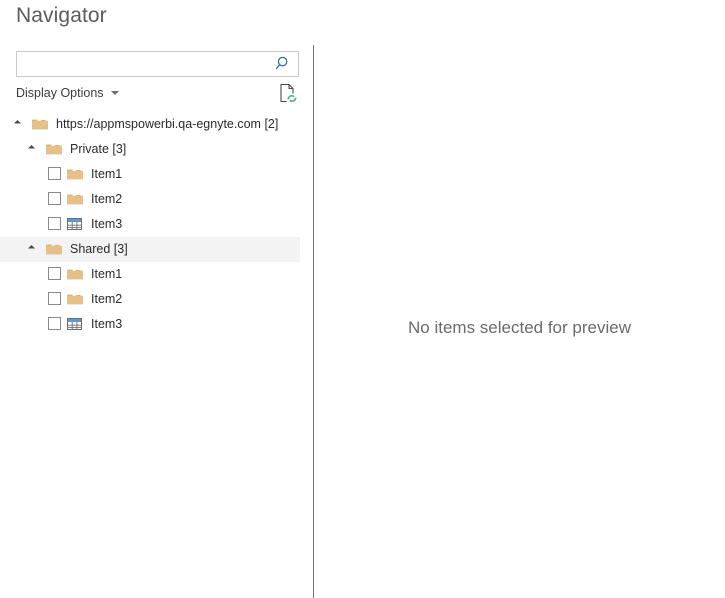  I want to click on search-input, so click(157, 64).